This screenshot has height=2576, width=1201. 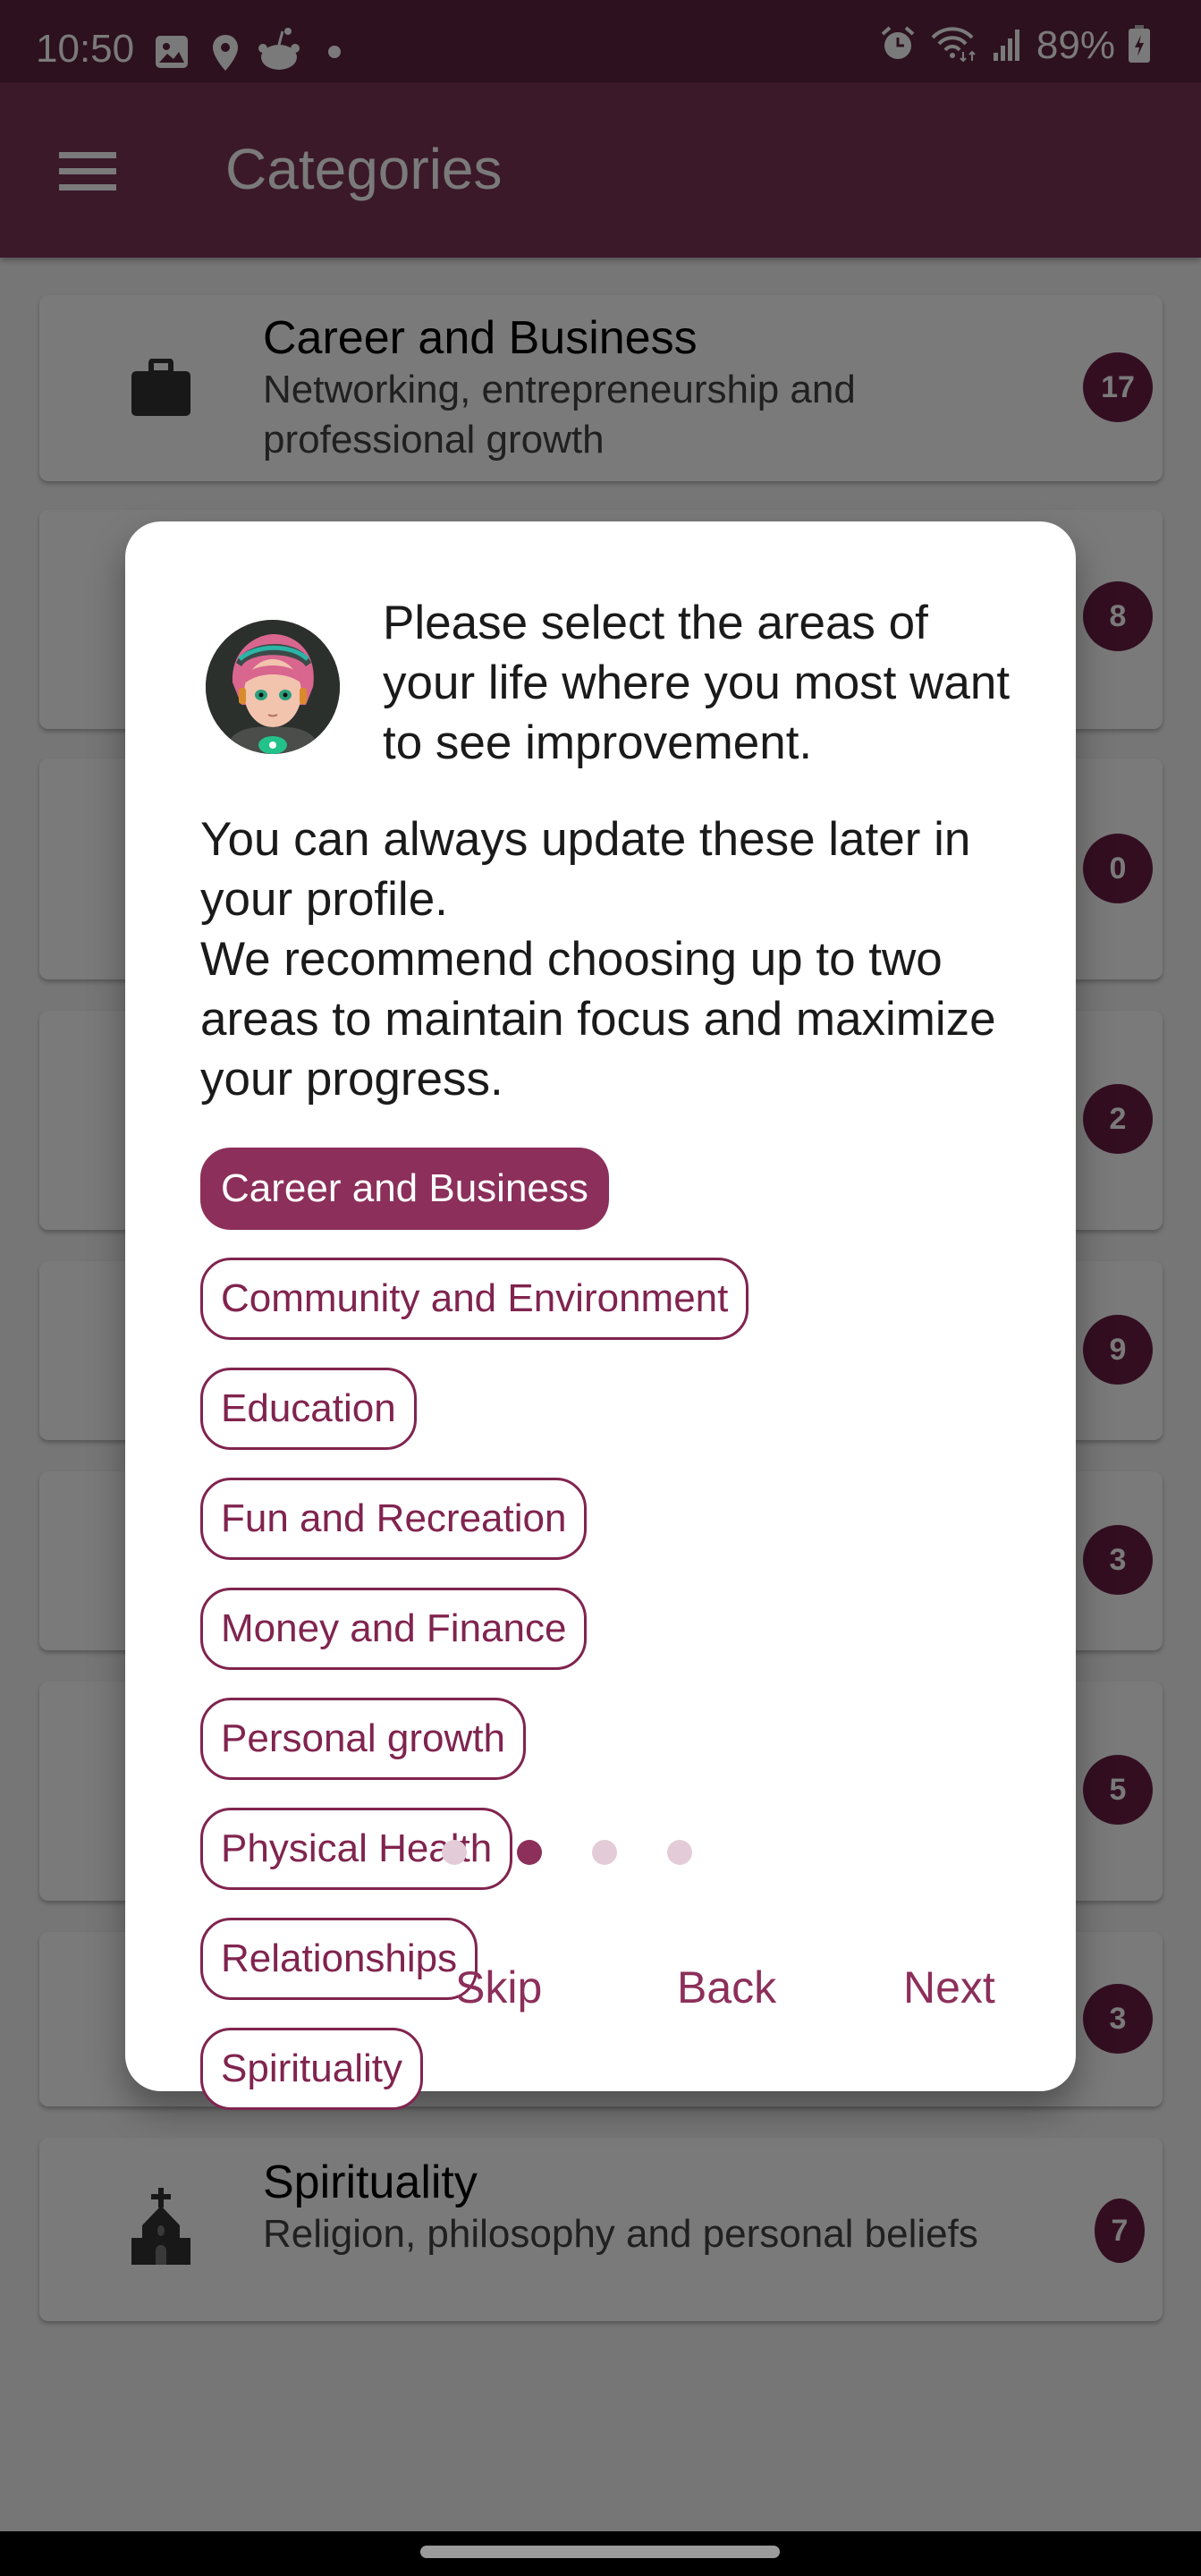 What do you see at coordinates (363, 1739) in the screenshot?
I see `chip-personal-growth: Personal growth` at bounding box center [363, 1739].